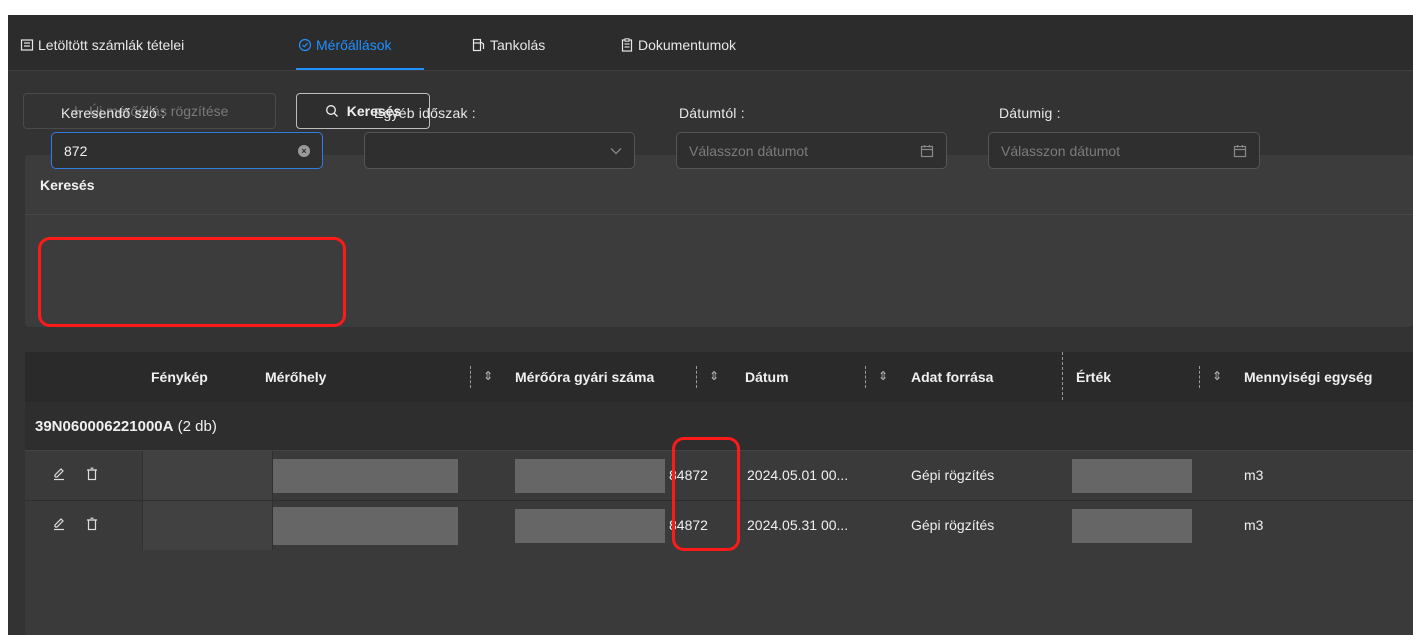  I want to click on date-from-placeholder: Válasszon dátumot, so click(749, 150).